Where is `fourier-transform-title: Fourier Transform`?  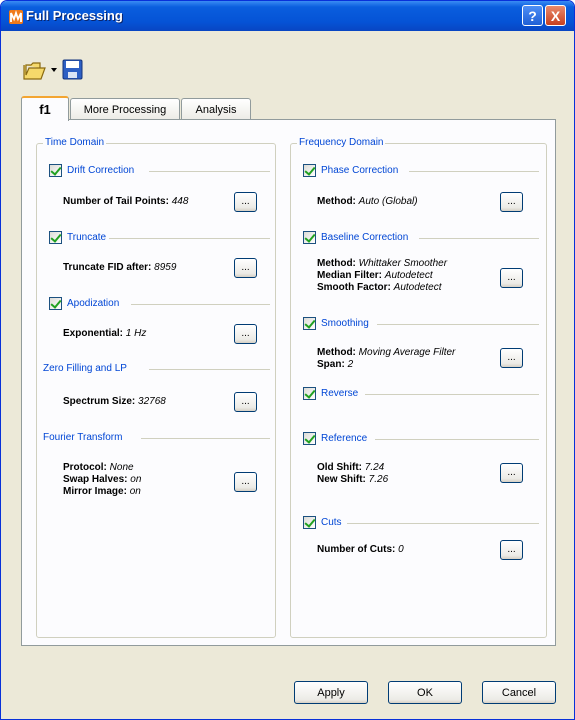
fourier-transform-title: Fourier Transform is located at coordinates (83, 437).